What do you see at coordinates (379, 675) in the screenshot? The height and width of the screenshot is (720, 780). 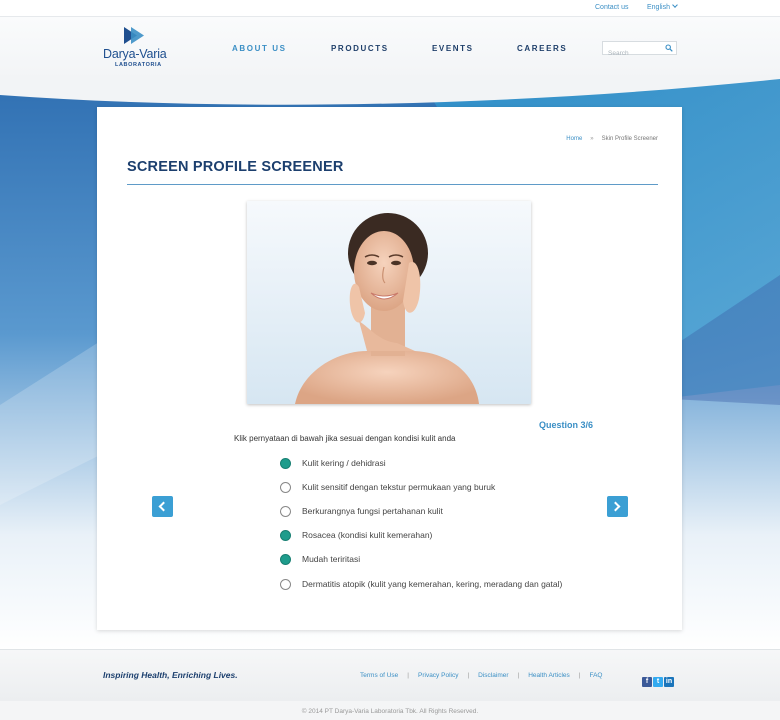 I see `footer-link-terms: Terms of Use` at bounding box center [379, 675].